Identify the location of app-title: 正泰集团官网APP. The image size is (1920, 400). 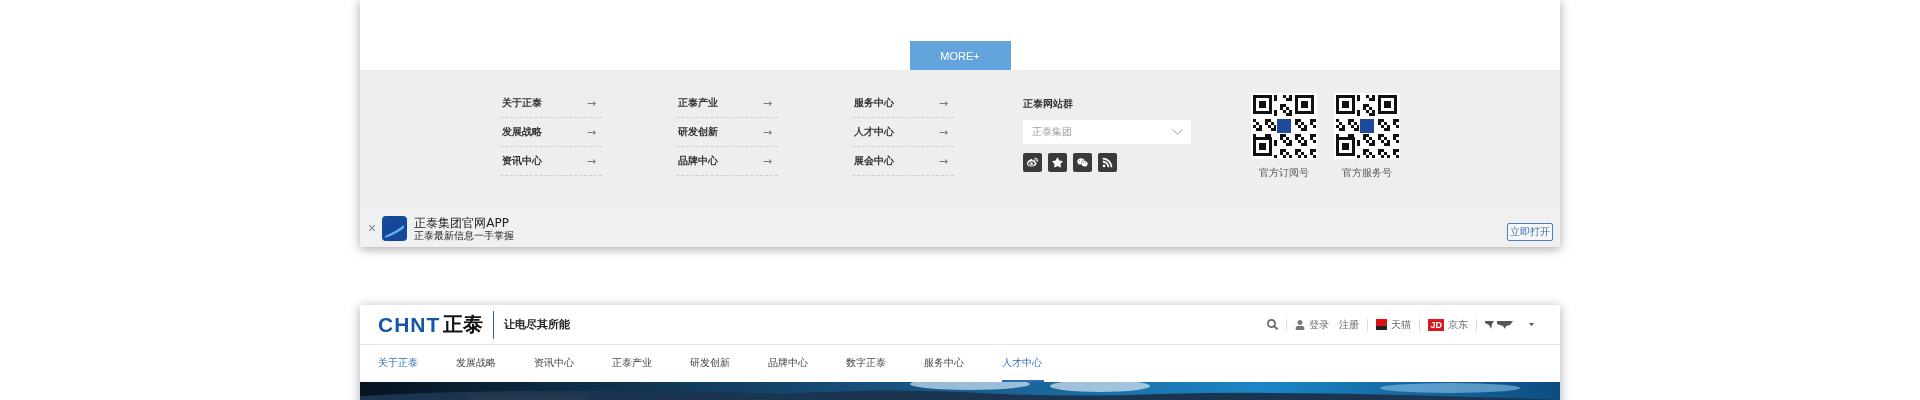
(462, 223).